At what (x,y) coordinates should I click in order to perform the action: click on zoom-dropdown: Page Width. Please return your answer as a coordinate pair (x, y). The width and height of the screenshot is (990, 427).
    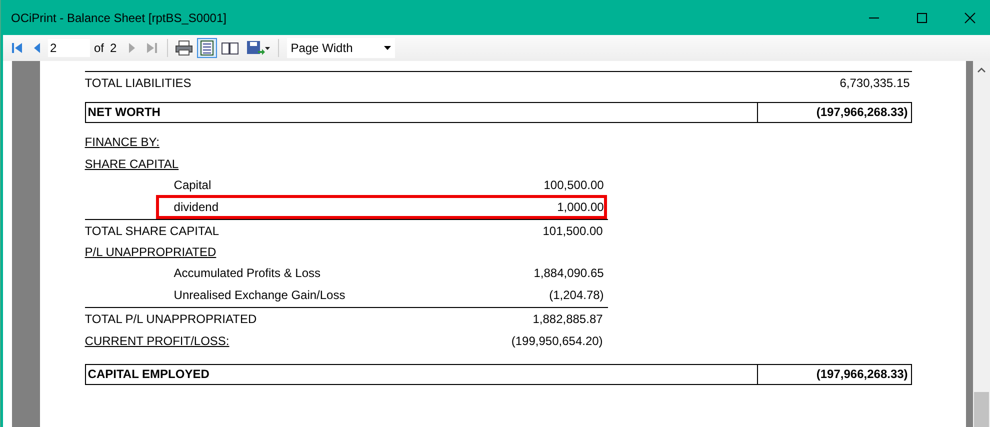
    Looking at the image, I should click on (340, 48).